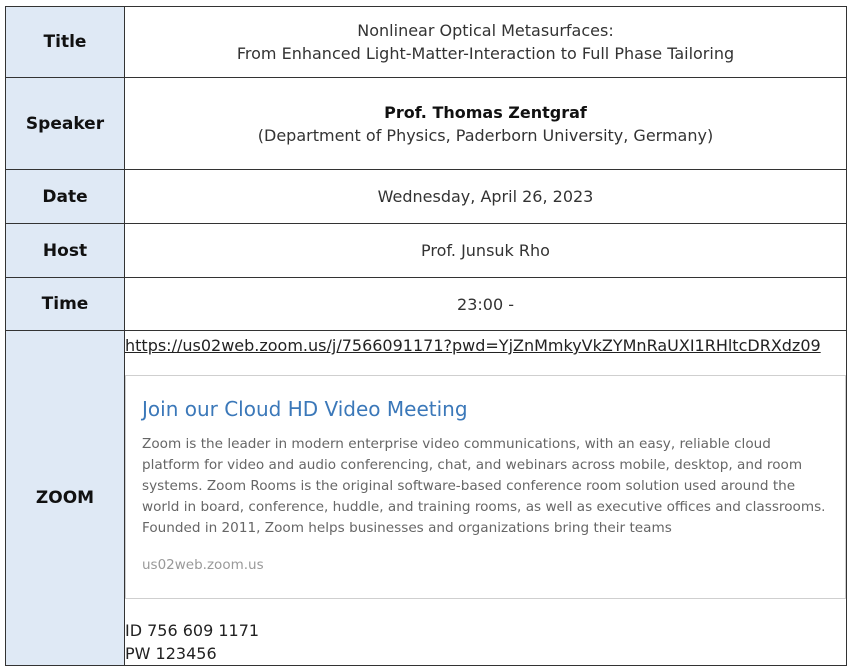 The height and width of the screenshot is (666, 853). I want to click on preview-title: Join our Cloud HD Video Meeting, so click(485, 409).